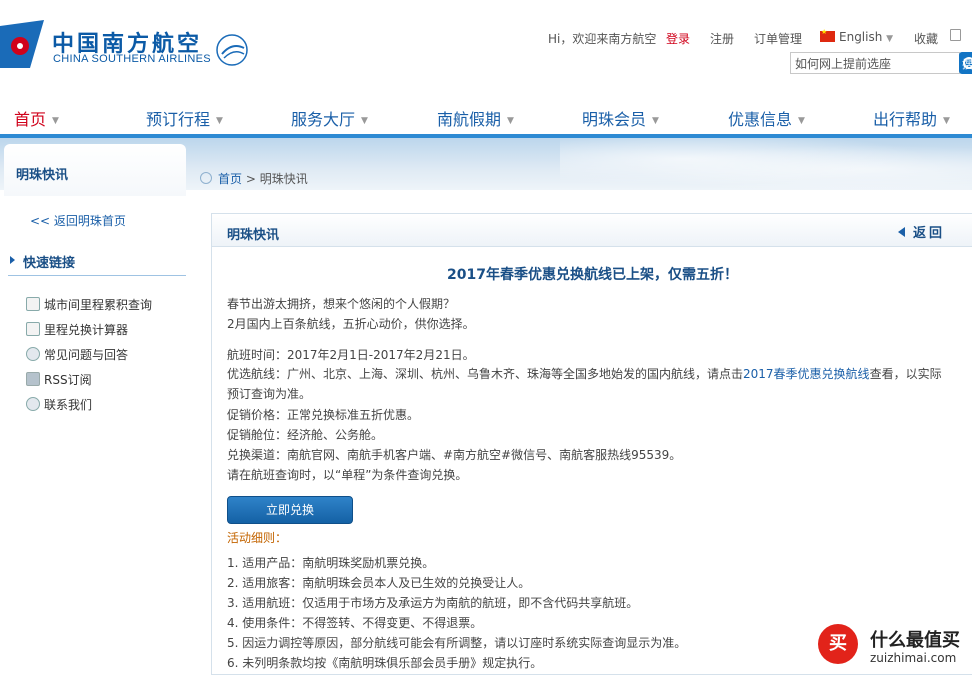 The height and width of the screenshot is (675, 972). I want to click on top-links: Hi，欢迎来南方航空 登录 注册 订单管理 English ▼ 收藏, so click(758, 37).